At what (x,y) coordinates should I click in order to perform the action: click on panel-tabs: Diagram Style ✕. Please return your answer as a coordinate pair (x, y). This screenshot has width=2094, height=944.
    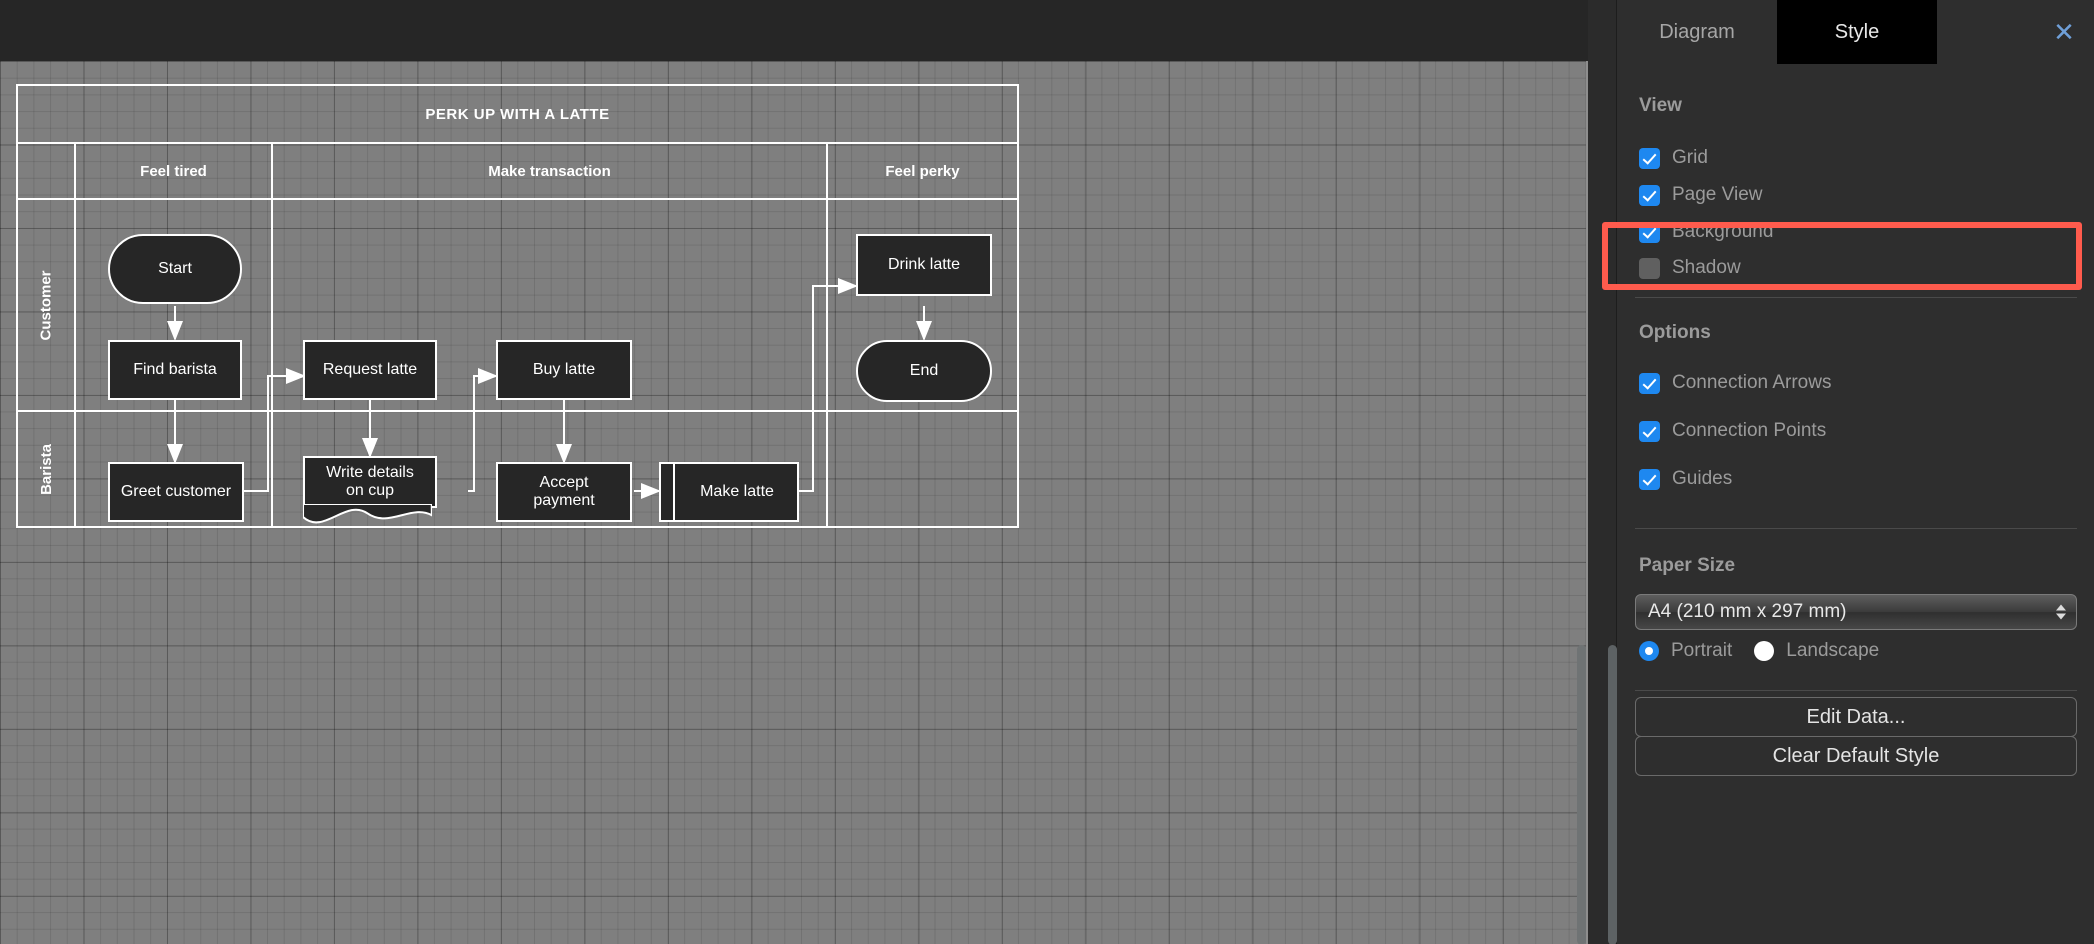
    Looking at the image, I should click on (1855, 32).